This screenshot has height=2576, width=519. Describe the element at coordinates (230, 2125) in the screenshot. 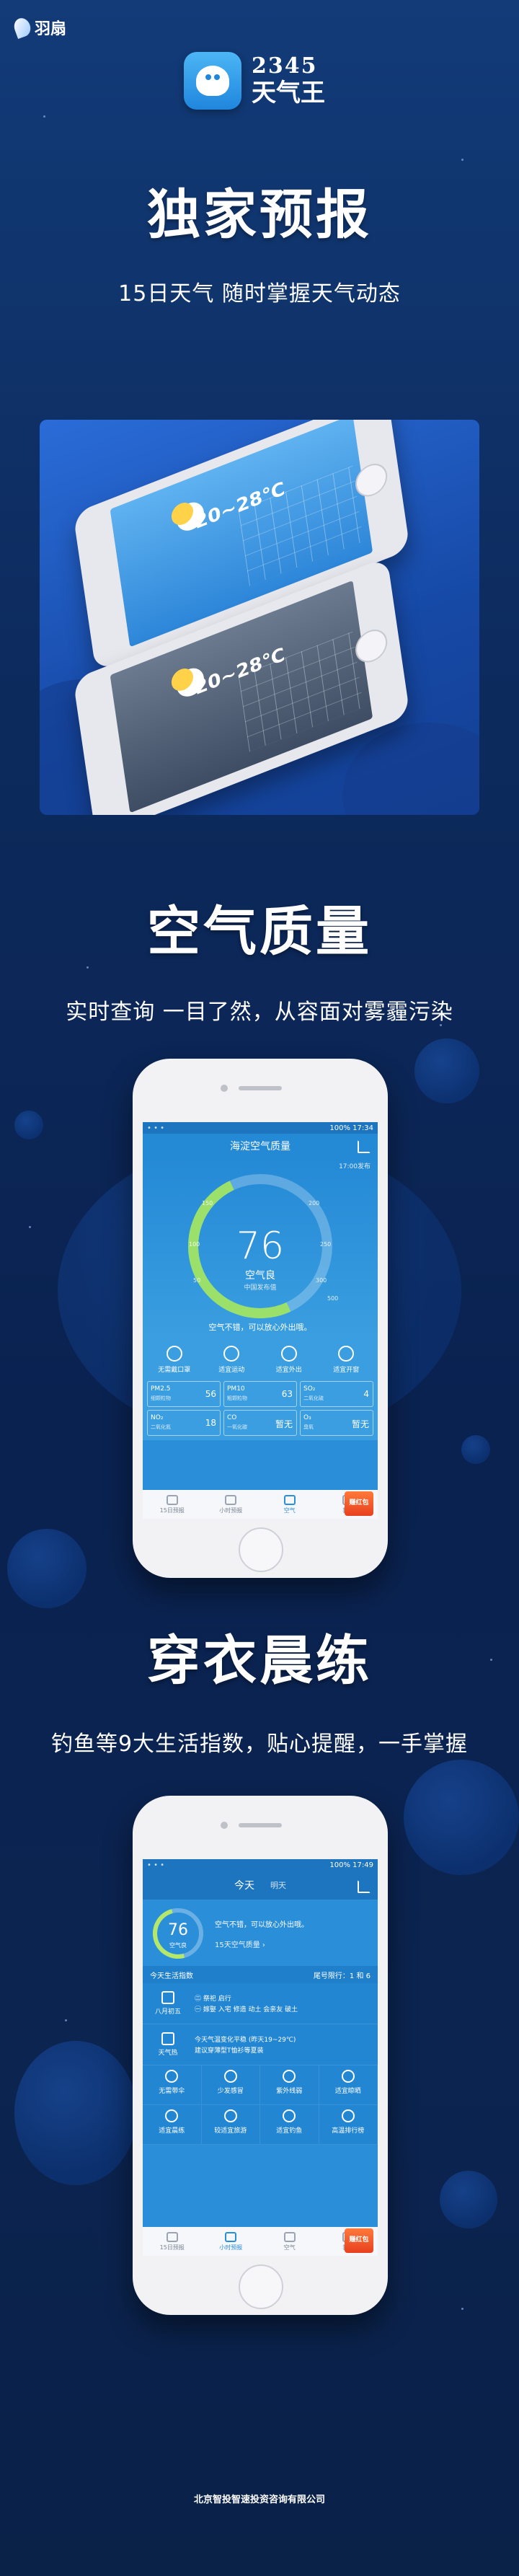

I see `index-travel: 较适宜旅游` at that location.